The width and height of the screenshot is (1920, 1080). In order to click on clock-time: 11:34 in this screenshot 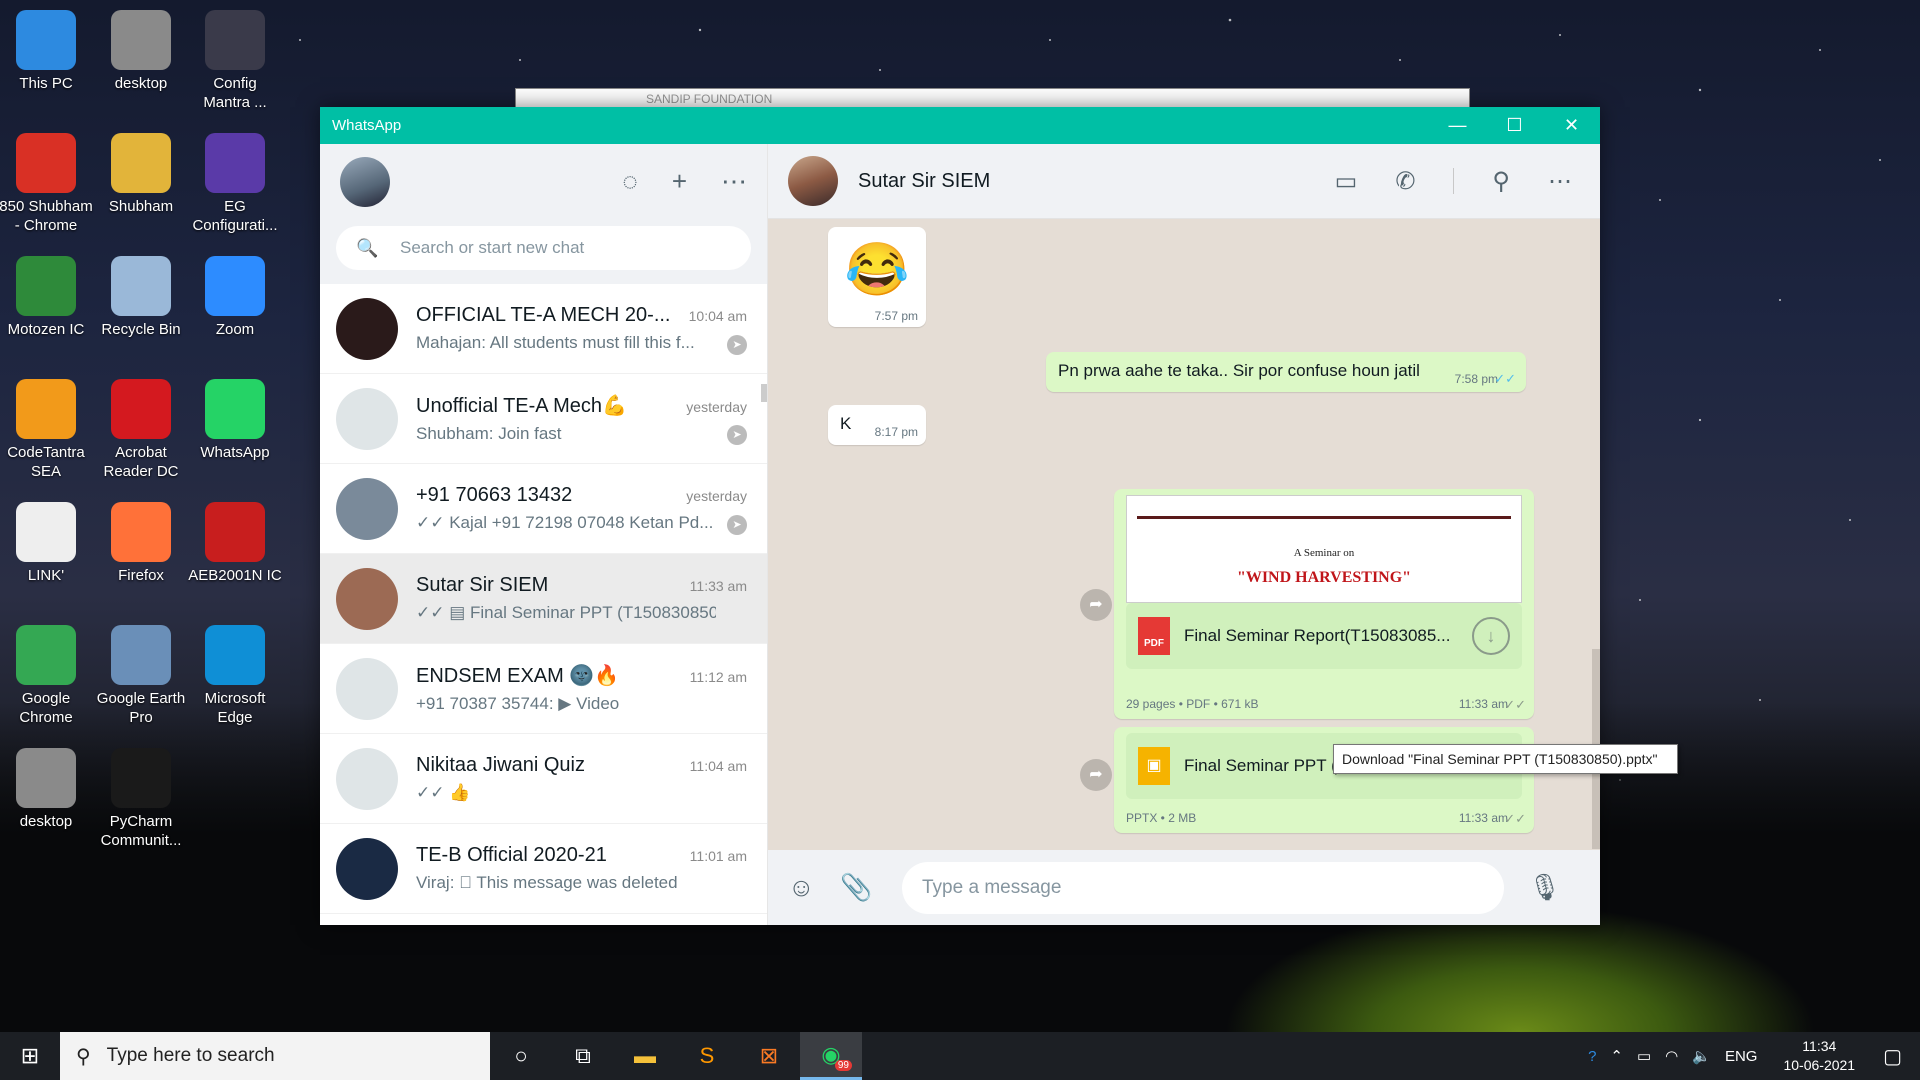, I will do `click(1819, 1046)`.